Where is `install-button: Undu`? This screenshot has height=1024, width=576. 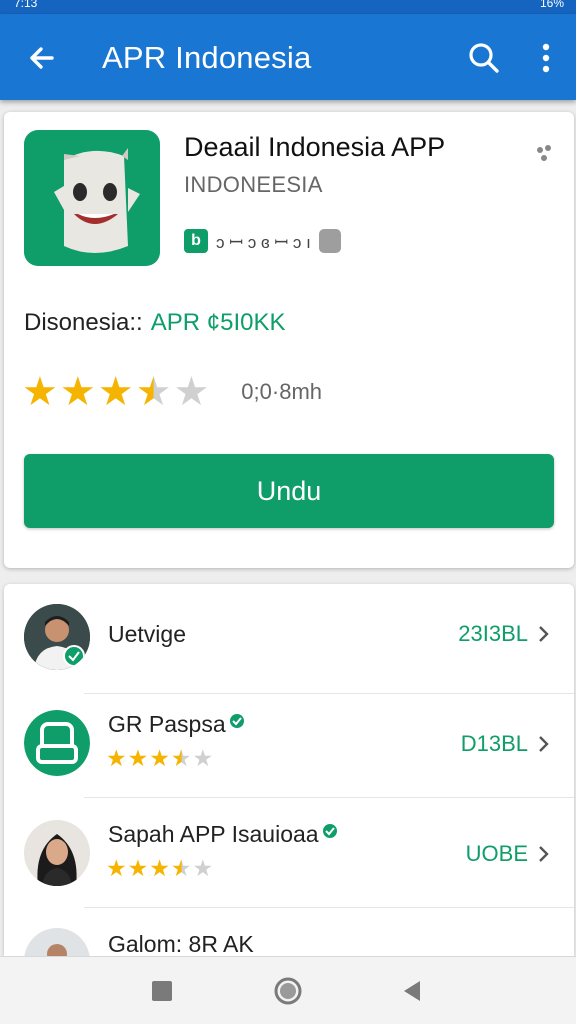 install-button: Undu is located at coordinates (289, 491).